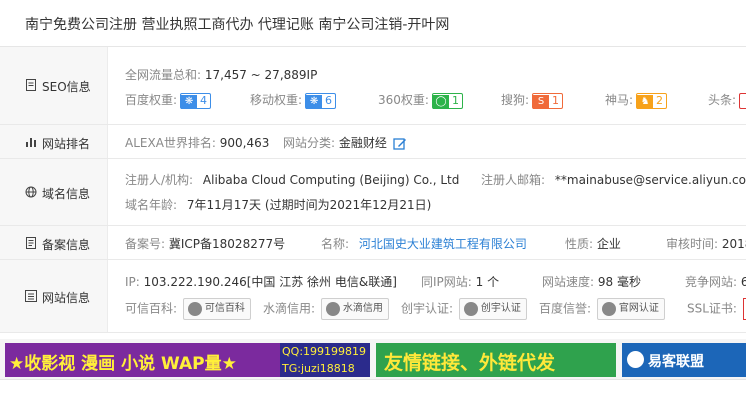 The width and height of the screenshot is (746, 400). Describe the element at coordinates (159, 180) in the screenshot. I see `registrant-label: 注册人/机构:` at that location.